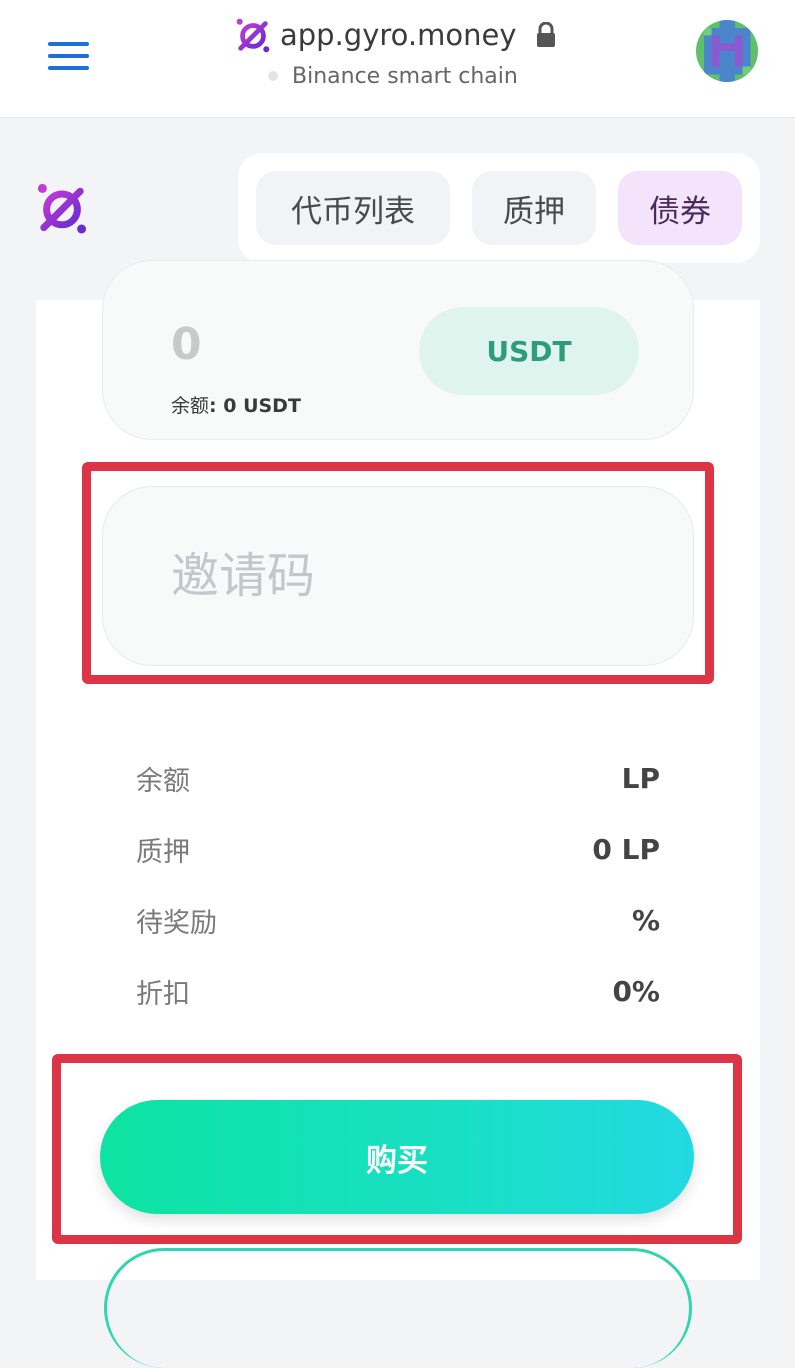 Image resolution: width=795 pixels, height=1368 pixels. I want to click on gyro-logo-icon, so click(62, 208).